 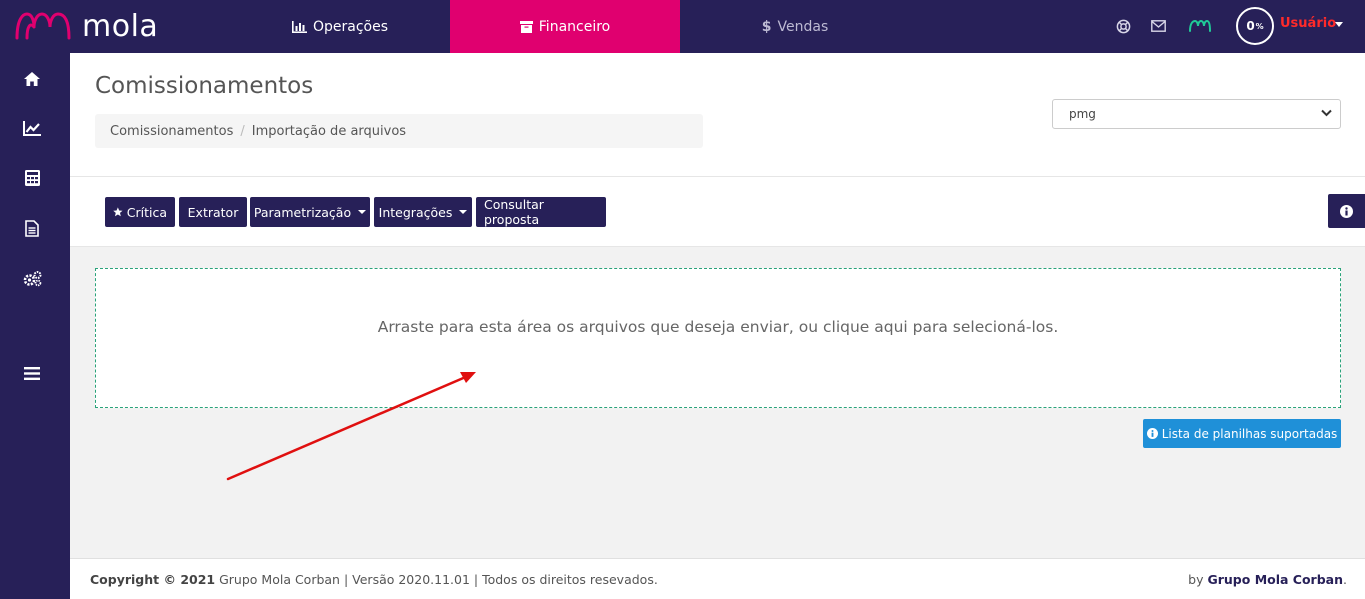 I want to click on footer-by-label: by, so click(x=1196, y=579).